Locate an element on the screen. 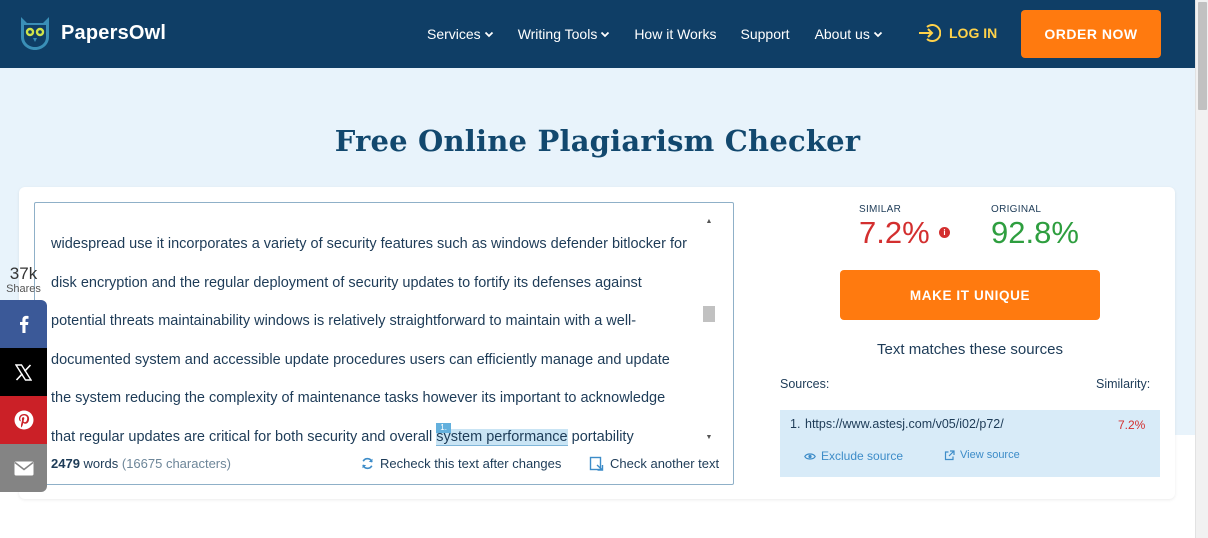 The height and width of the screenshot is (538, 1208). original-percentage: 92.8% is located at coordinates (1035, 232).